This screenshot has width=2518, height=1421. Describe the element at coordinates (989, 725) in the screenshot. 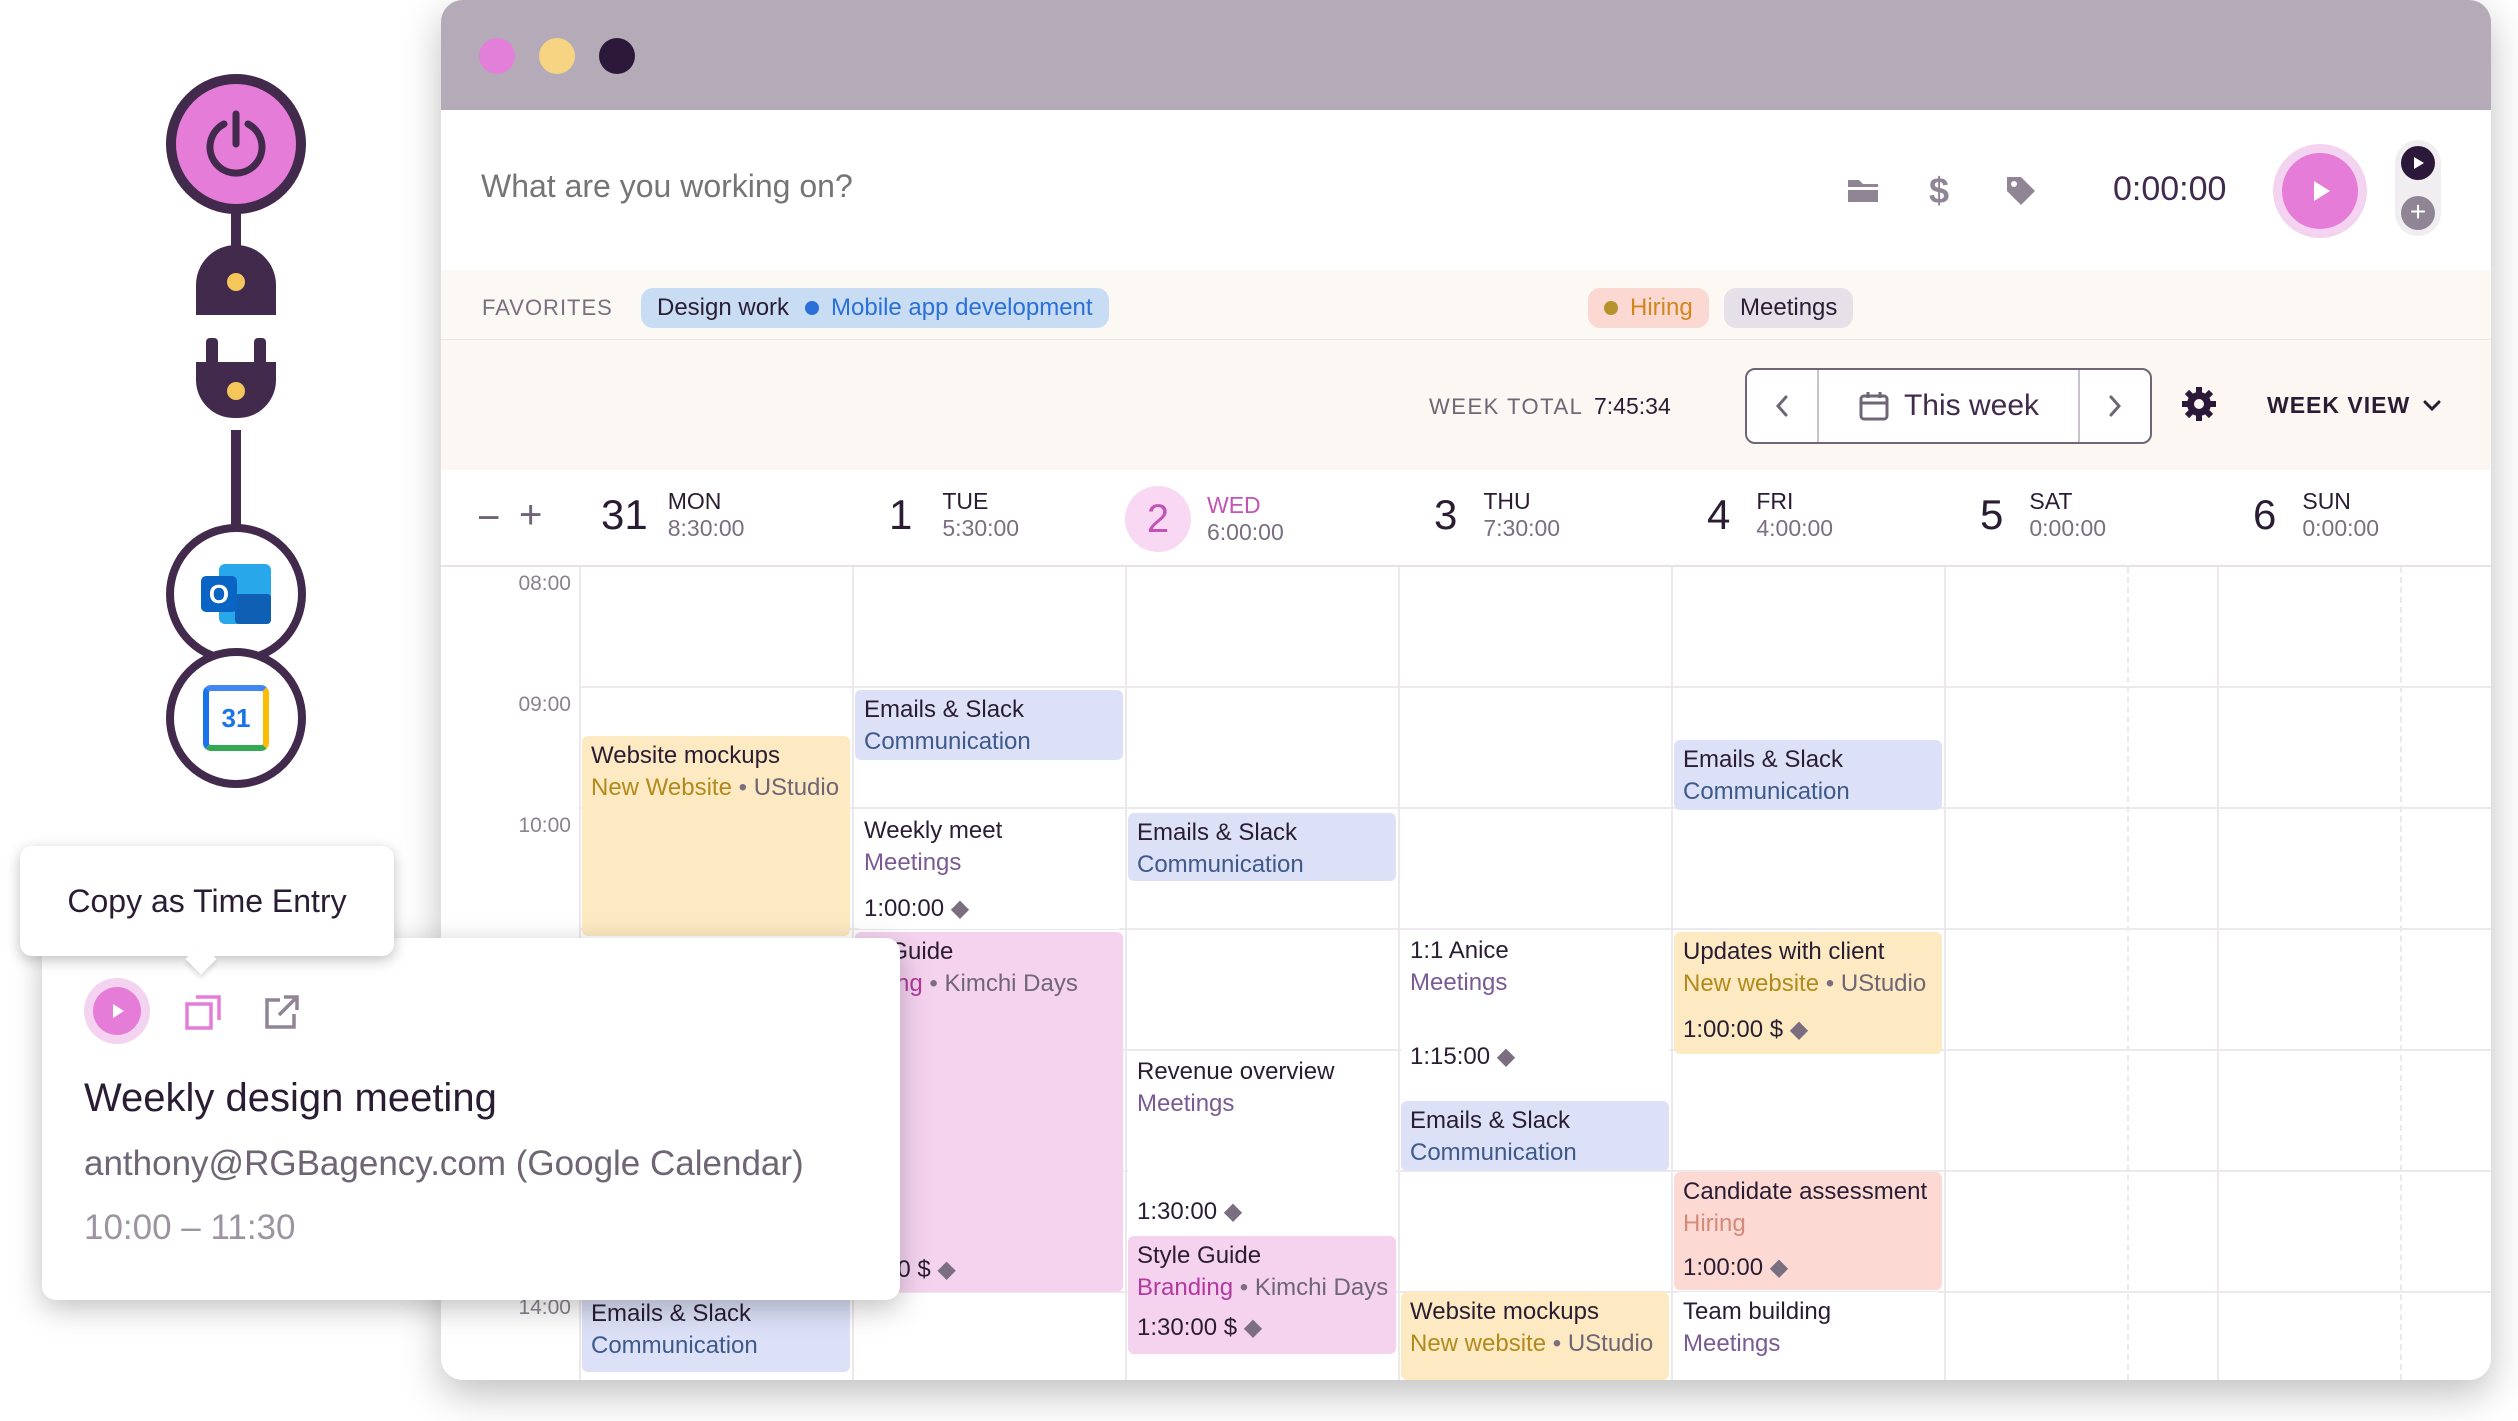

I see `event-emails-slack-tue: Emails & Slack Communication` at that location.